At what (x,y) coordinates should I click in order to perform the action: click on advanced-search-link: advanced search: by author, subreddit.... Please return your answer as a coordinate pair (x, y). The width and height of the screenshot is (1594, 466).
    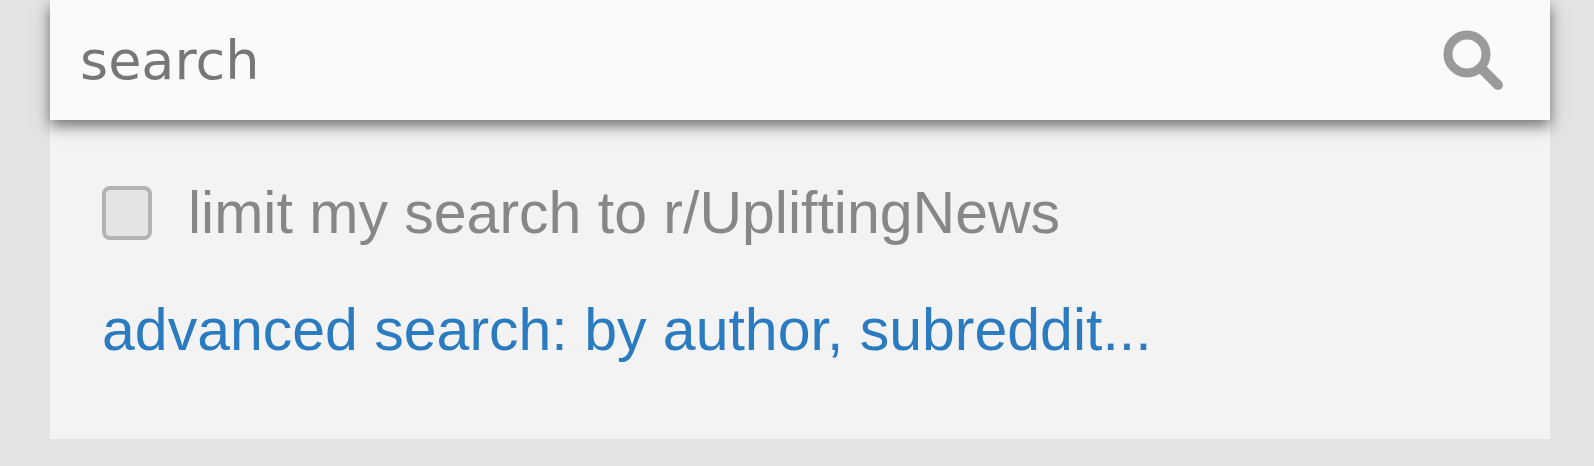
    Looking at the image, I should click on (826, 330).